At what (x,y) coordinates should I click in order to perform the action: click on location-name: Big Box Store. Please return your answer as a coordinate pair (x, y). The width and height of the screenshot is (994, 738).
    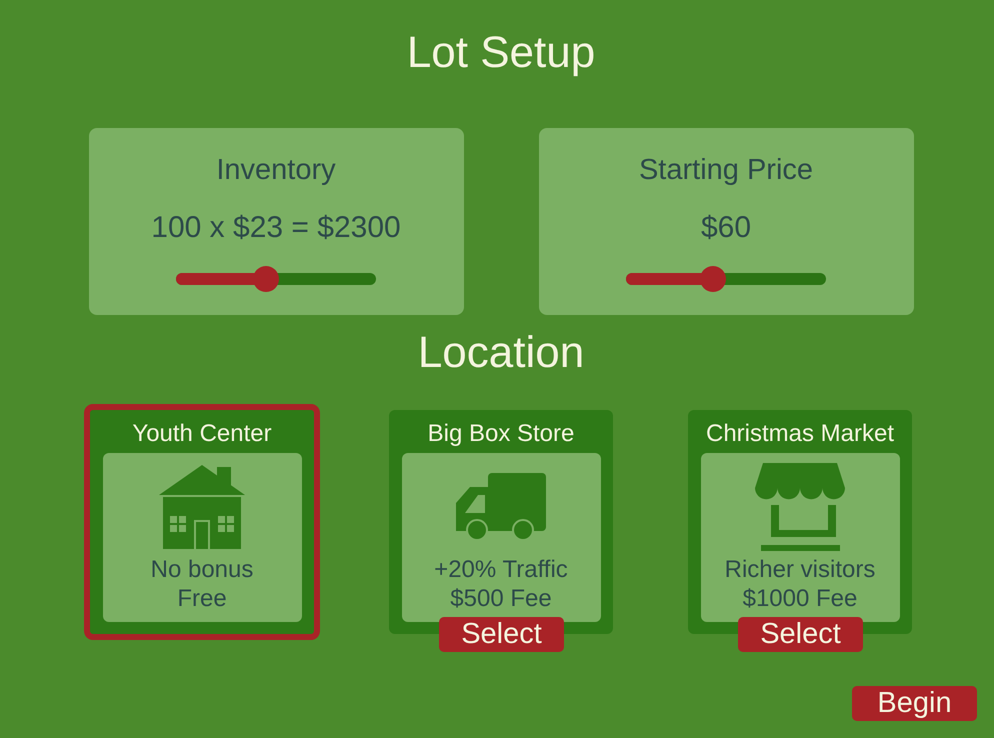
    Looking at the image, I should click on (501, 434).